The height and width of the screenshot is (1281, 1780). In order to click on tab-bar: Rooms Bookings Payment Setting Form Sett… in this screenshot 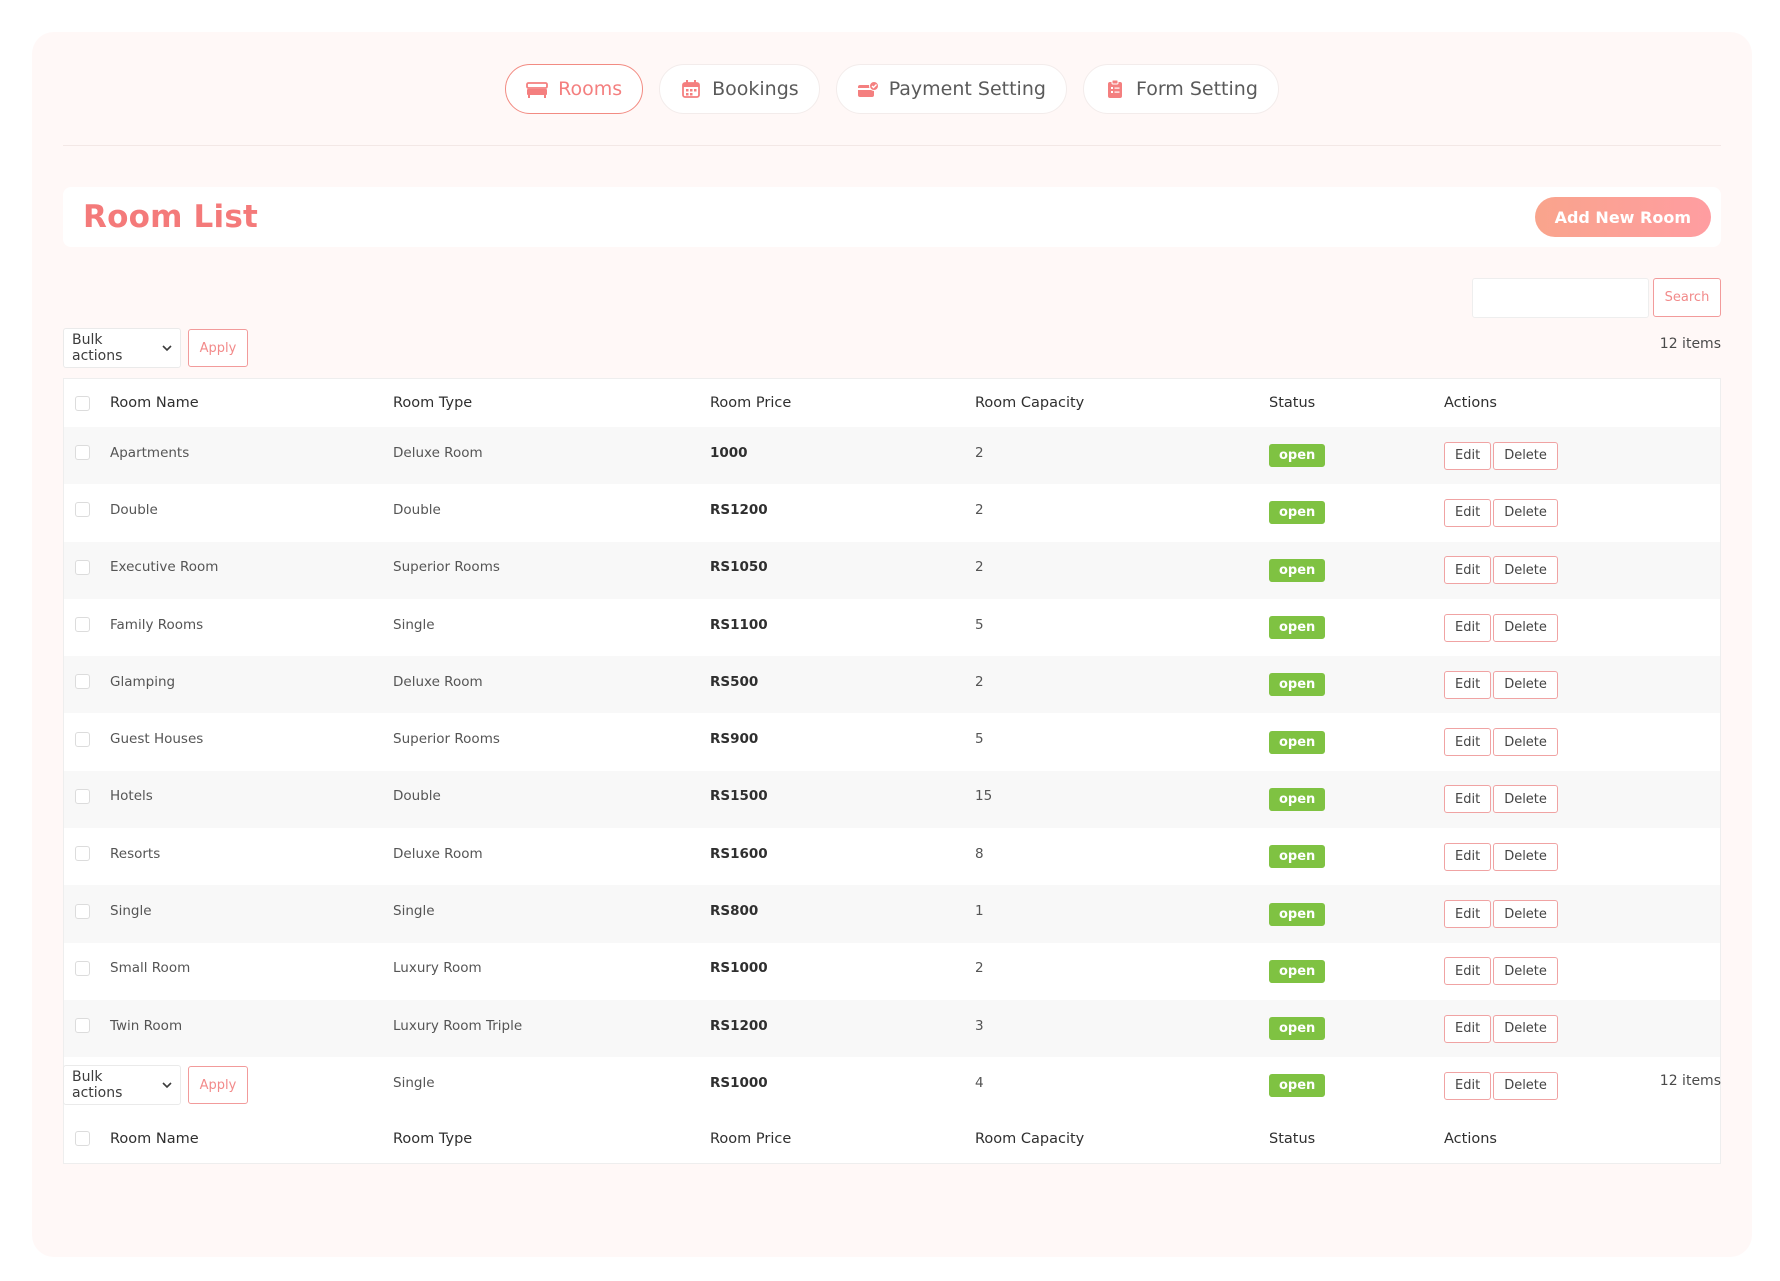, I will do `click(892, 89)`.